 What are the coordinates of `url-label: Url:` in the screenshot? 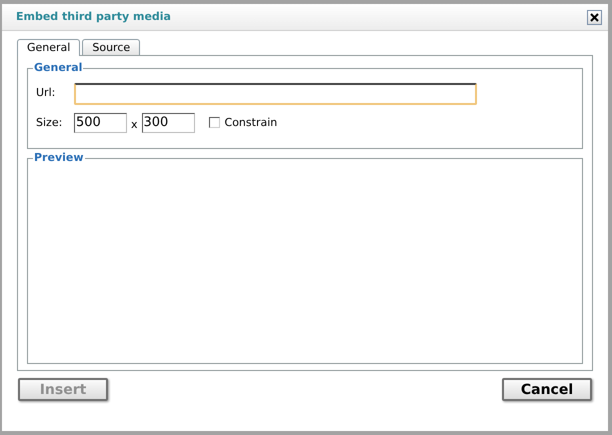 It's located at (46, 93).